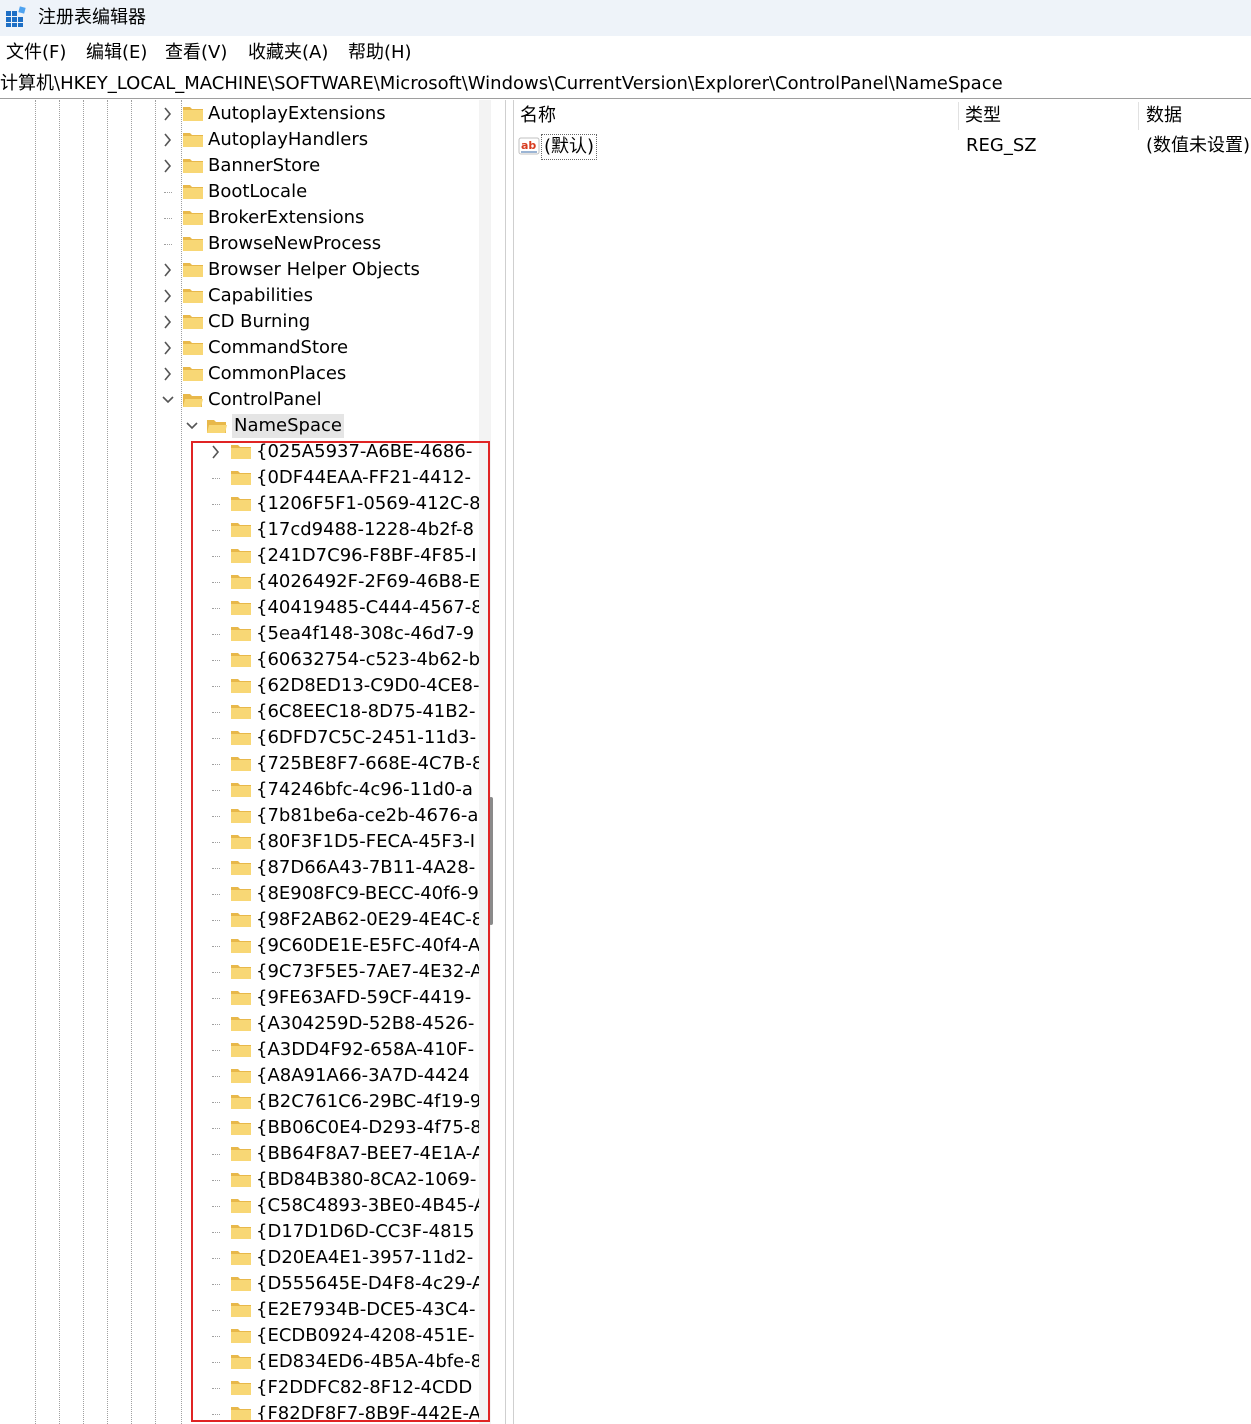 This screenshot has height=1424, width=1251. What do you see at coordinates (491, 861) in the screenshot?
I see `tree-scrollbar-thumb` at bounding box center [491, 861].